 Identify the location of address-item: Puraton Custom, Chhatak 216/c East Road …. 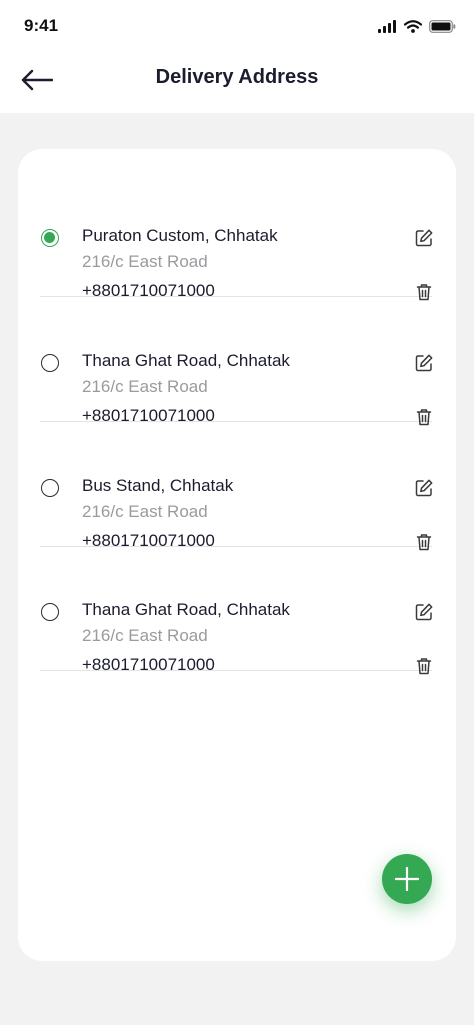
(236, 236).